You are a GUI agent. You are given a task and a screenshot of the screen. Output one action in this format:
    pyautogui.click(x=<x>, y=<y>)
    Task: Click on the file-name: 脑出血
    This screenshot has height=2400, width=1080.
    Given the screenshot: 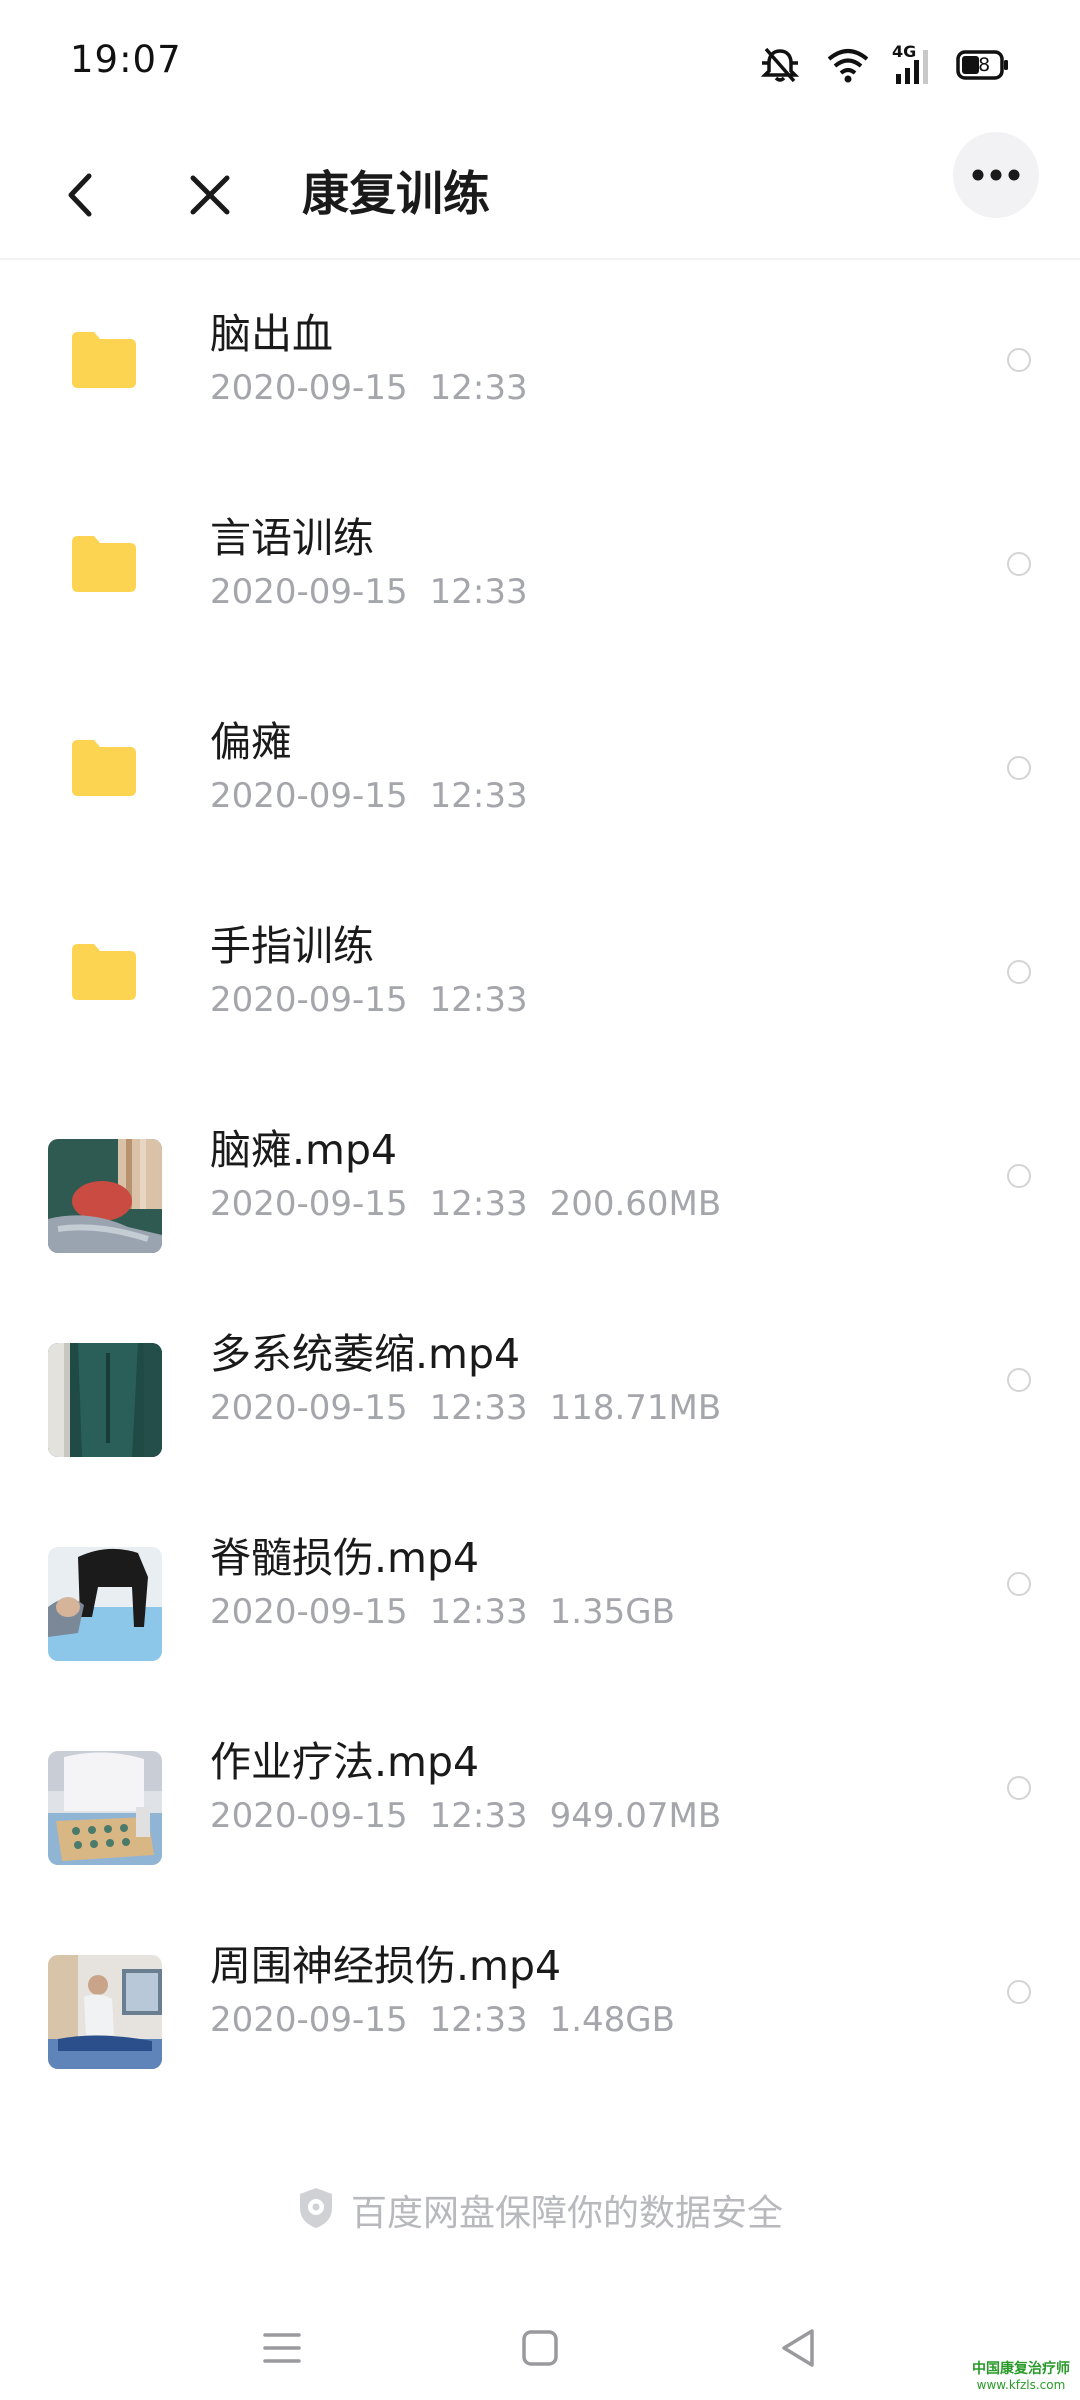 What is the action you would take?
    pyautogui.click(x=271, y=334)
    